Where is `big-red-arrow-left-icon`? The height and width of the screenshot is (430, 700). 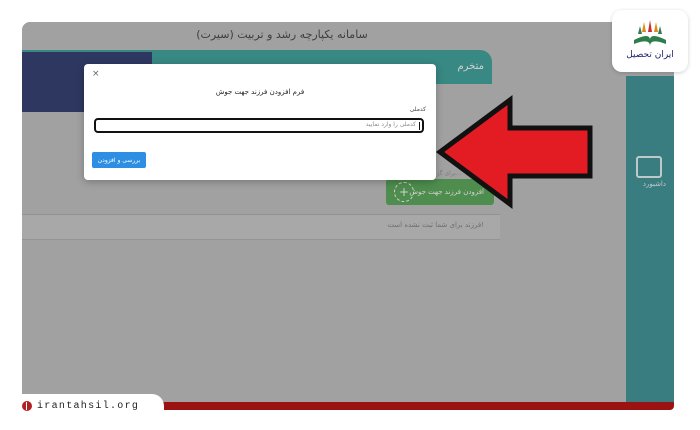 big-red-arrow-left-icon is located at coordinates (514, 152).